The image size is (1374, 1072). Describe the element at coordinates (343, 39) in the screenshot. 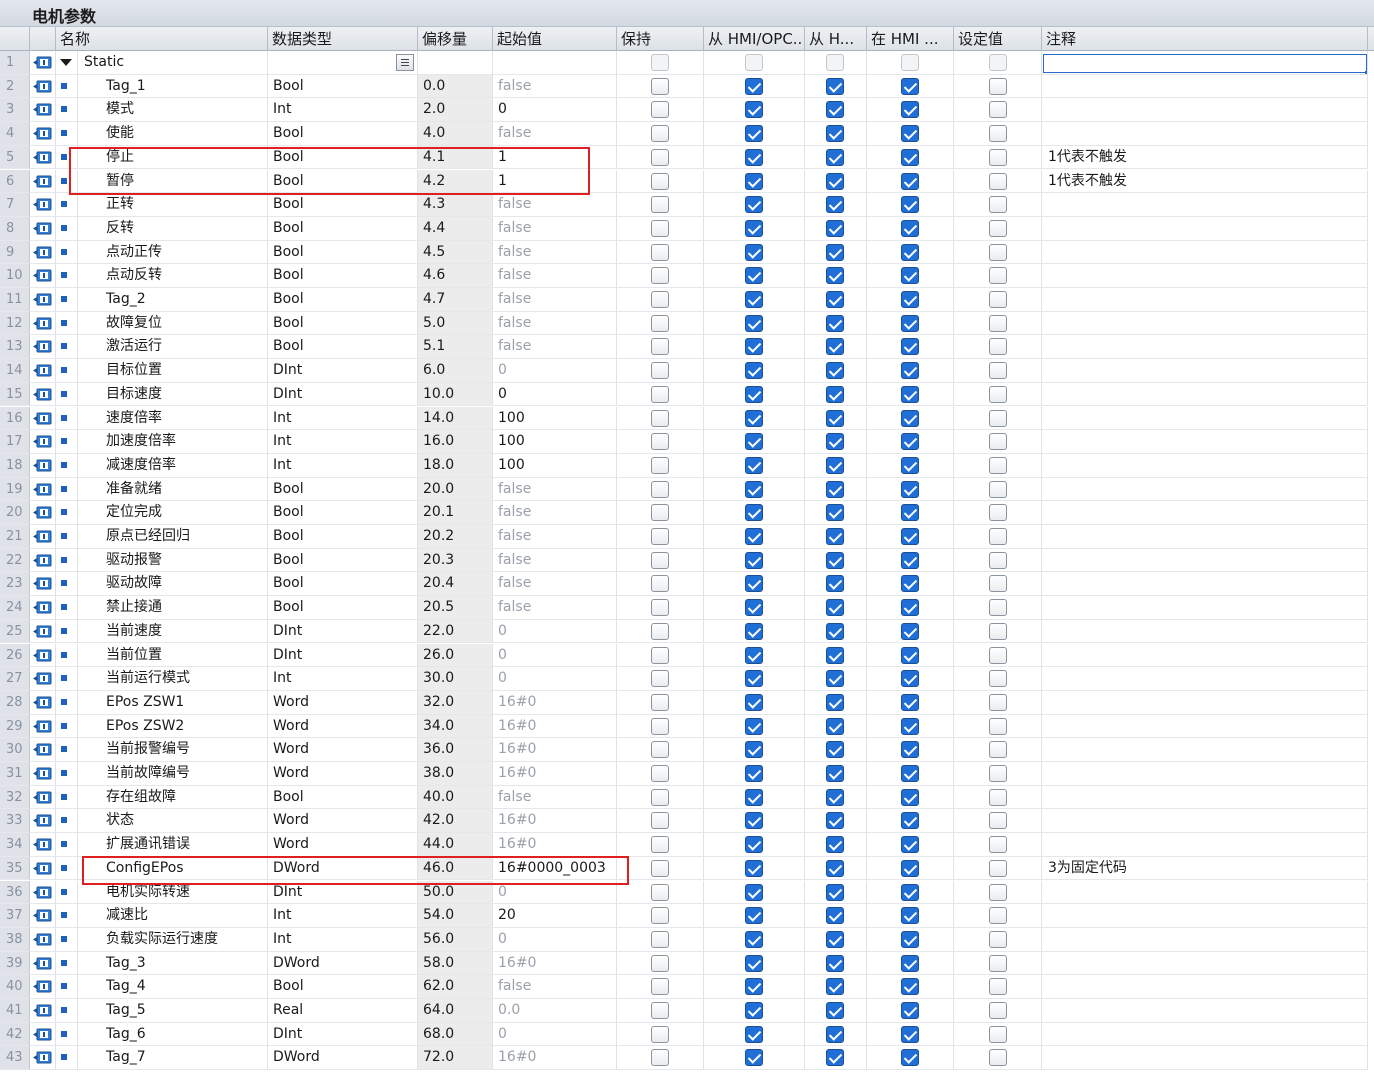

I see `header-type: 数据类型` at that location.